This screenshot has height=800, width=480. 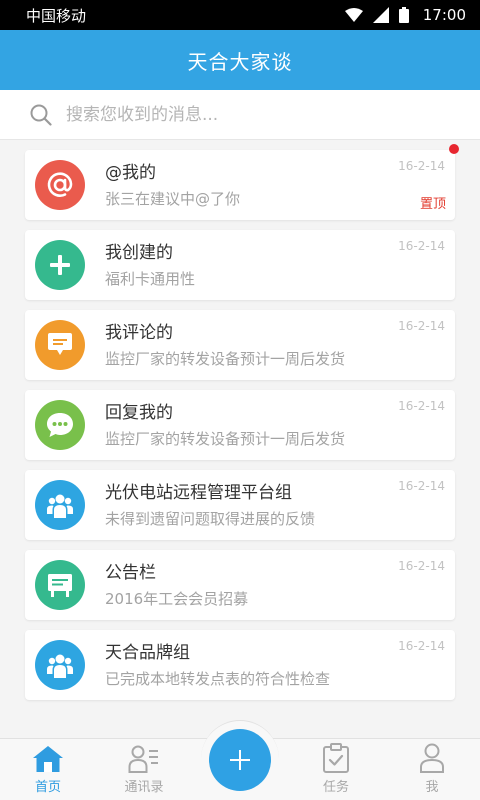 What do you see at coordinates (48, 759) in the screenshot?
I see `home-icon` at bounding box center [48, 759].